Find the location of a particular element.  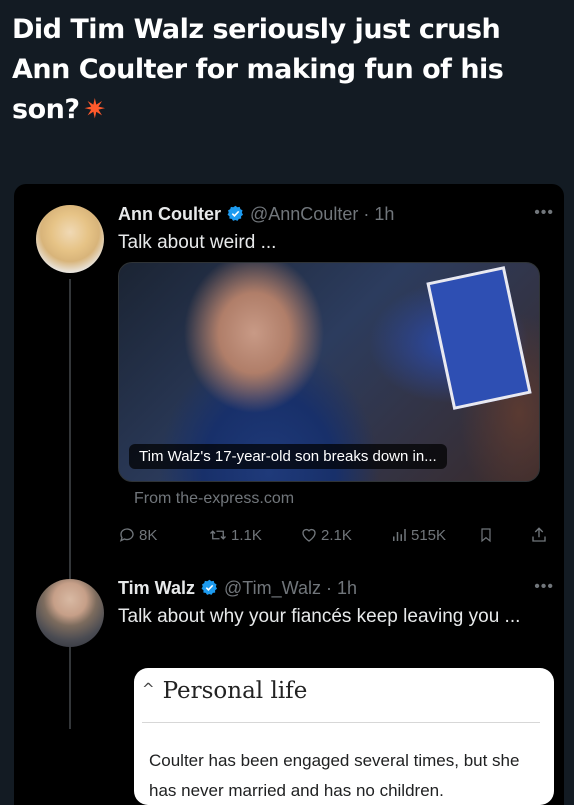

tweet1-action-bar: 8K 1.1K 2.1K 515K is located at coordinates (333, 537).